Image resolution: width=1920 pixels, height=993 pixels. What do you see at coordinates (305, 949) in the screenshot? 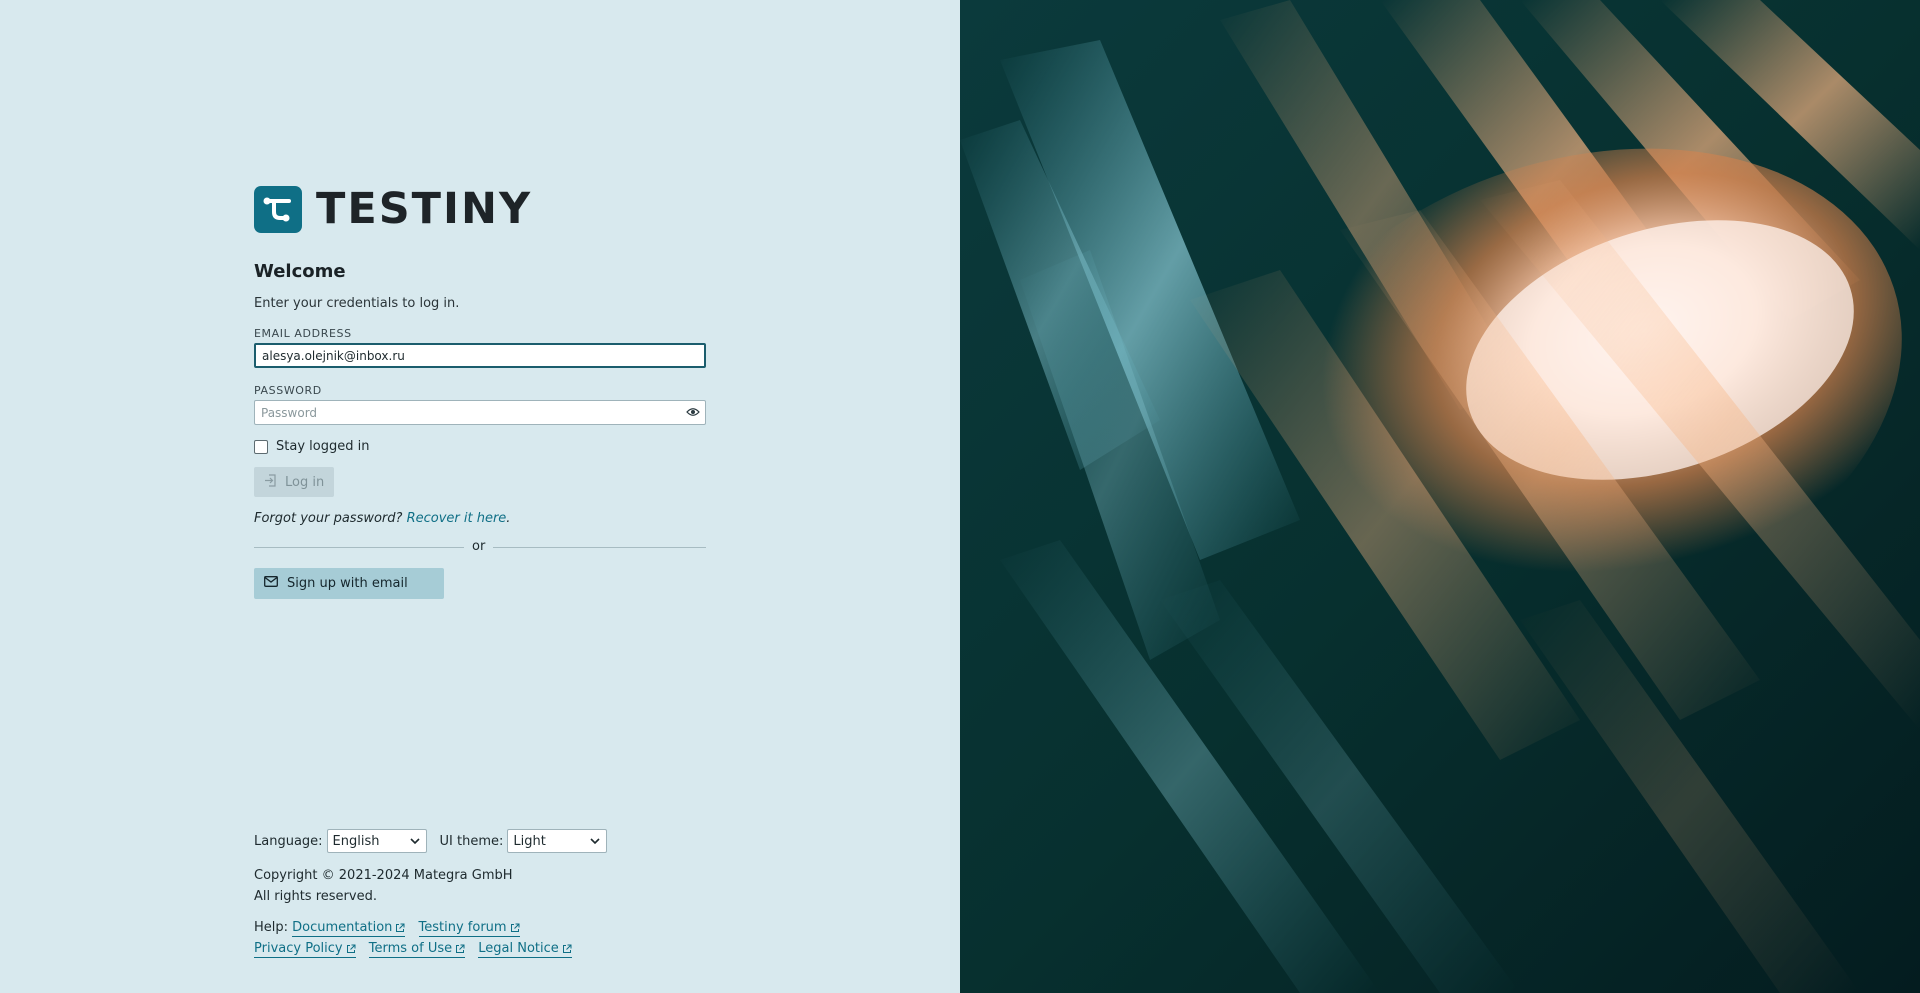
I see `privacy-link: Privacy Policy` at bounding box center [305, 949].